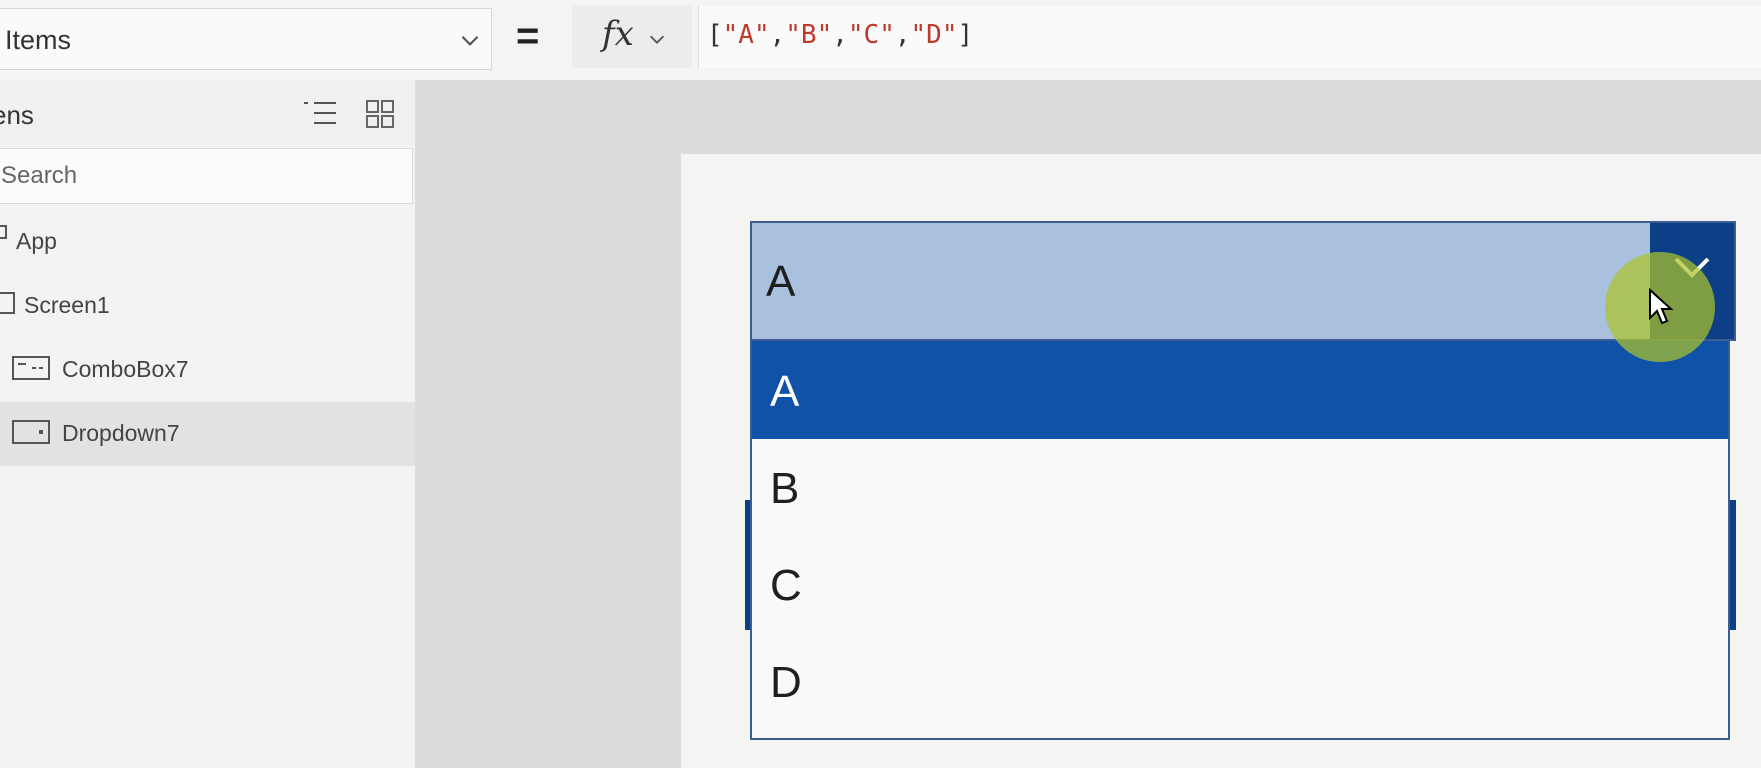  Describe the element at coordinates (31, 432) in the screenshot. I see `dropdown-icon` at that location.